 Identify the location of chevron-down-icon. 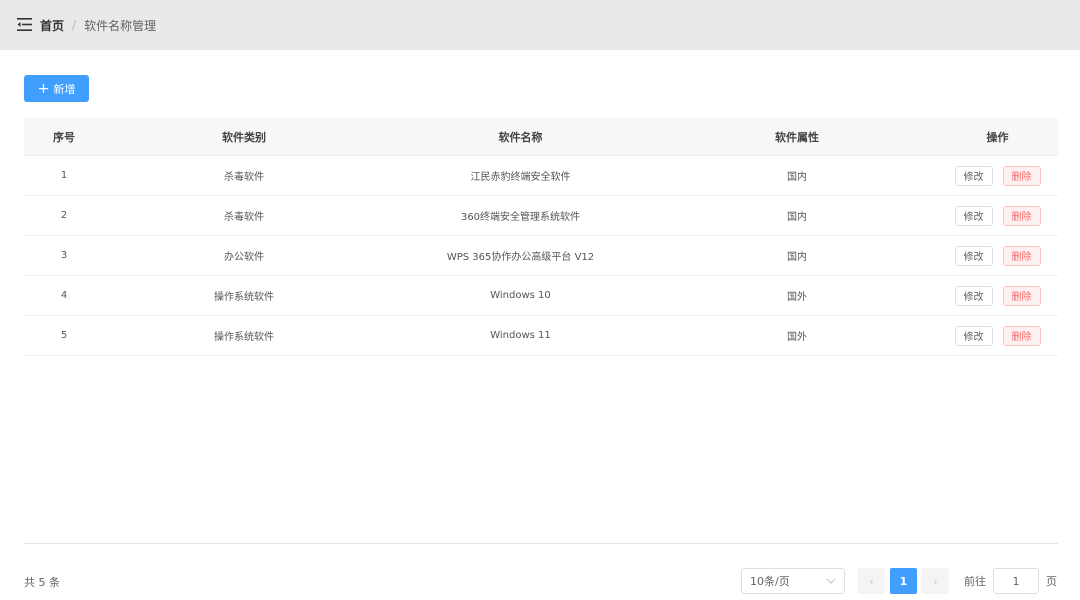
(831, 581).